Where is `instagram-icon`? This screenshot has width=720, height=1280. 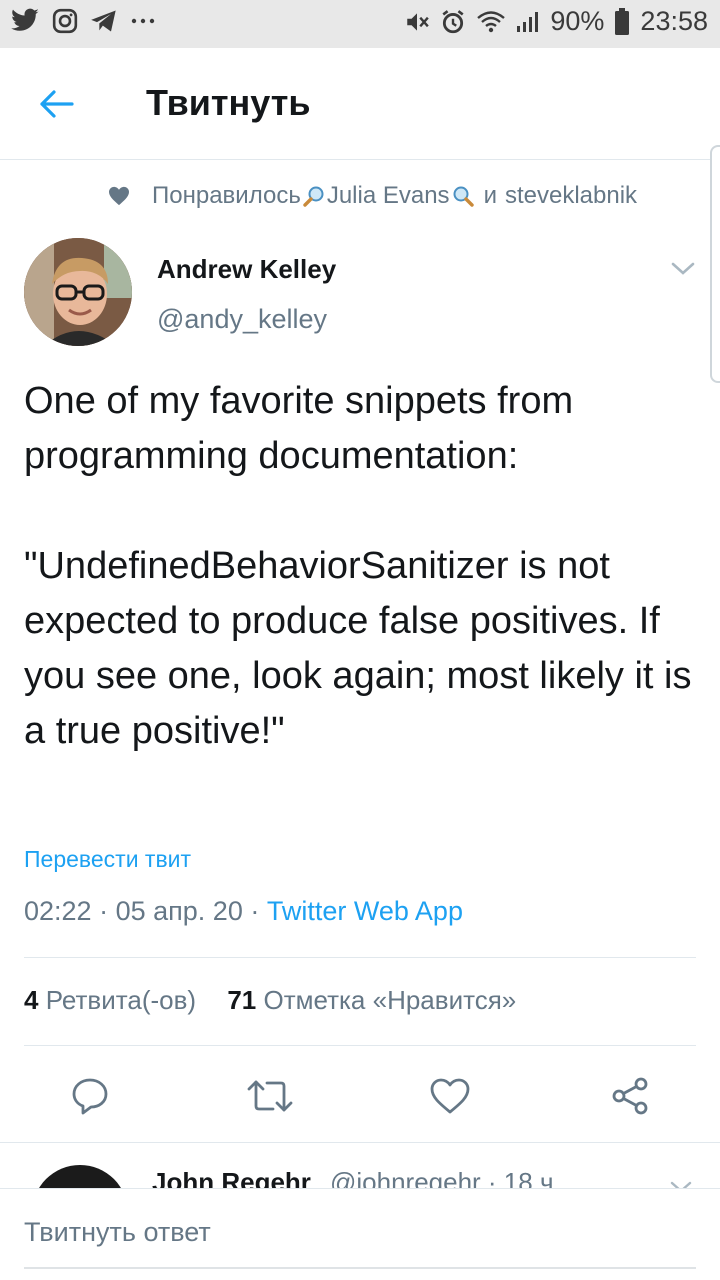
instagram-icon is located at coordinates (65, 21).